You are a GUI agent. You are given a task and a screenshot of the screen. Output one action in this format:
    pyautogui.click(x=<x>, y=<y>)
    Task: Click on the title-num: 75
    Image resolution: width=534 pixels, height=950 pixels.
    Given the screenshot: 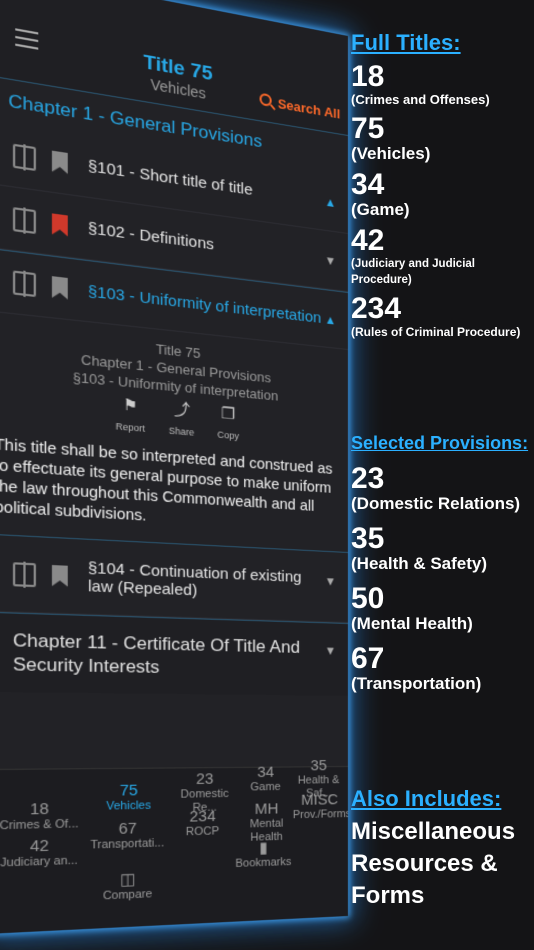 What is the action you would take?
    pyautogui.click(x=368, y=128)
    